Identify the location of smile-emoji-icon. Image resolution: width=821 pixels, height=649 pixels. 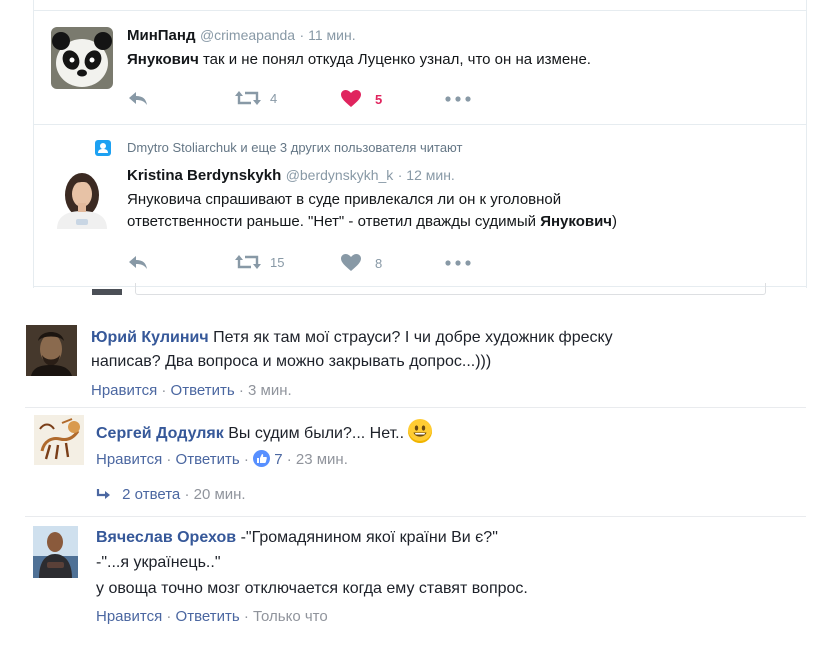
(420, 431).